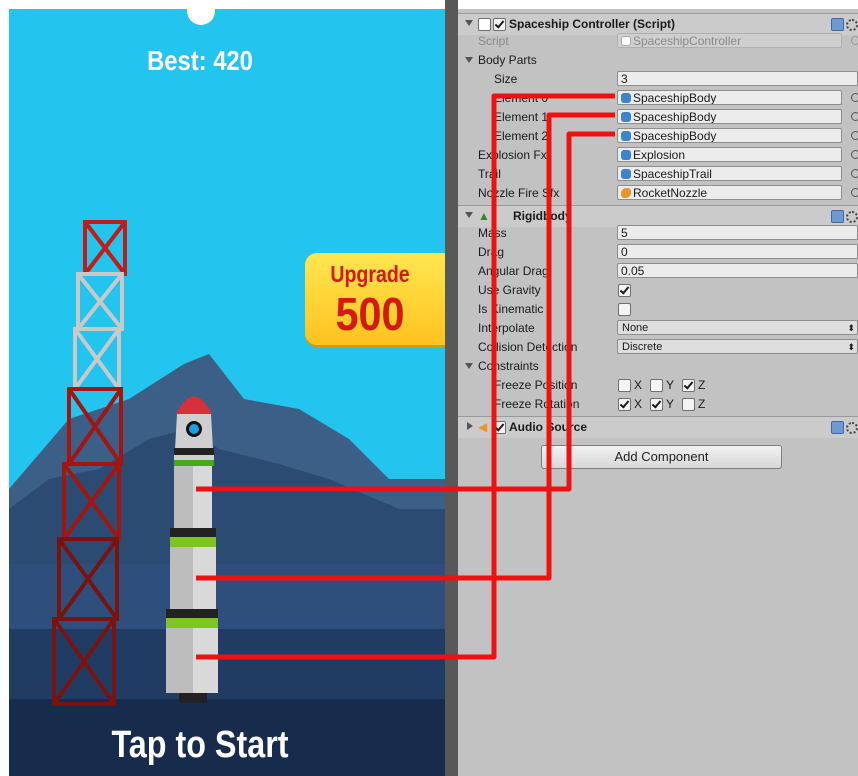 Image resolution: width=858 pixels, height=776 pixels. What do you see at coordinates (370, 274) in the screenshot?
I see `upgrade-label: Upgrade` at bounding box center [370, 274].